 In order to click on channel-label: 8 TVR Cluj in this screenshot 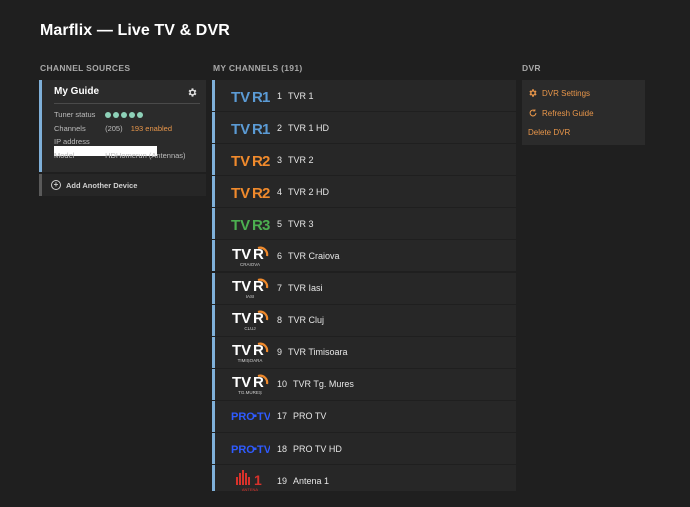, I will do `click(300, 320)`.